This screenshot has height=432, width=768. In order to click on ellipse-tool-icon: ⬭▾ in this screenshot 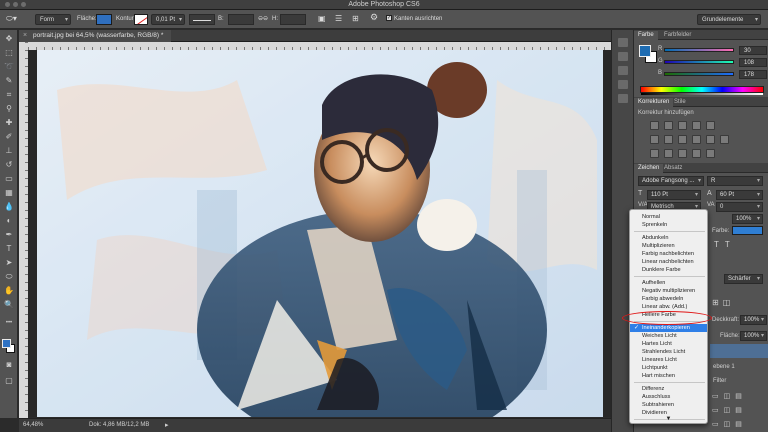, I will do `click(11, 18)`.